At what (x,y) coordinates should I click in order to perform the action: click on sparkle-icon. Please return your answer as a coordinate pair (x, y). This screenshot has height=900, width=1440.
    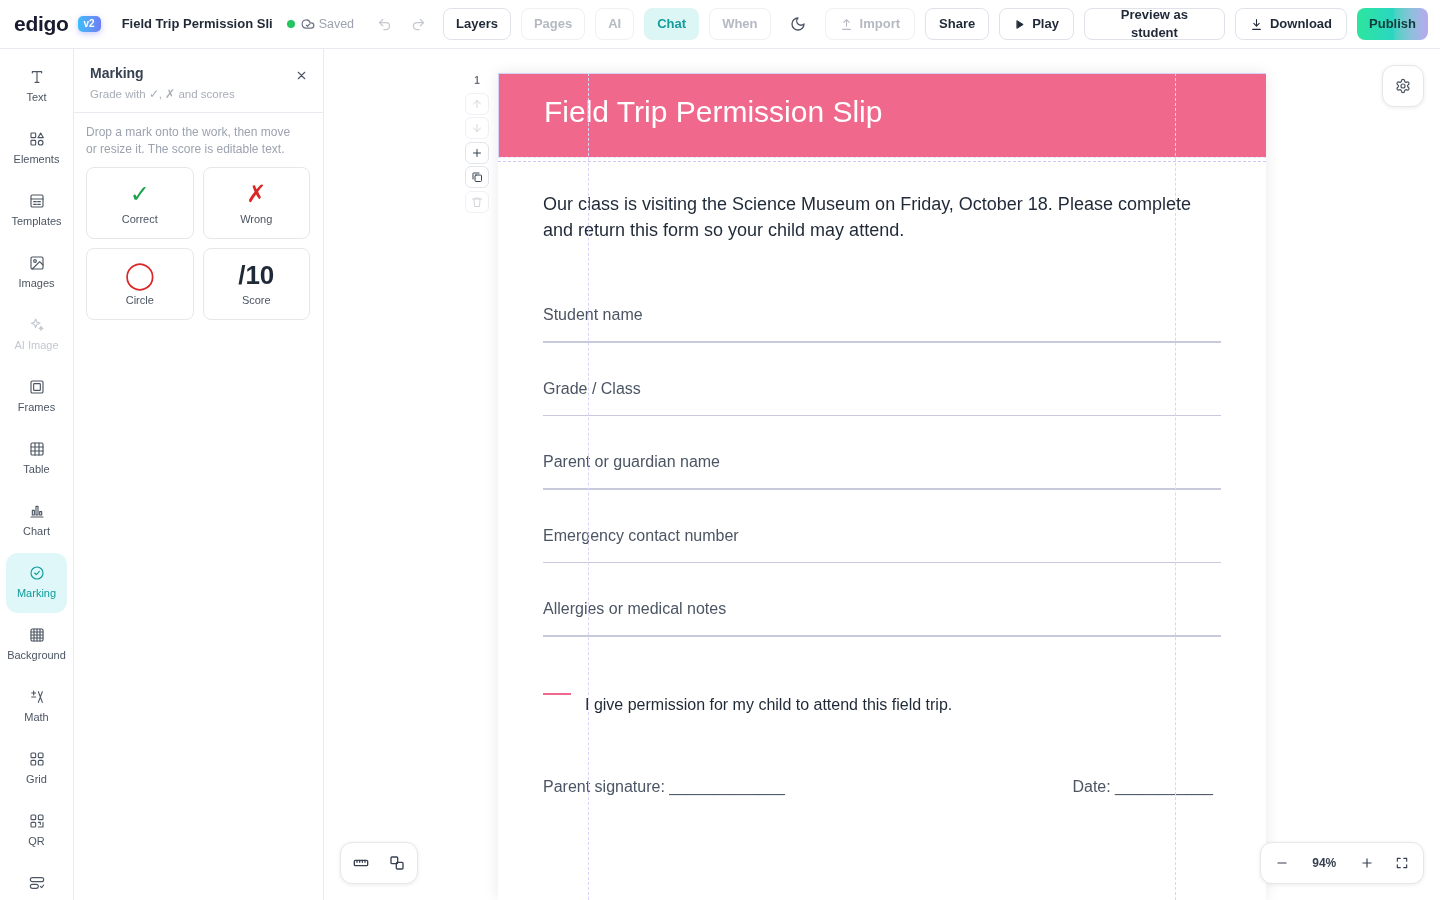
    Looking at the image, I should click on (36, 325).